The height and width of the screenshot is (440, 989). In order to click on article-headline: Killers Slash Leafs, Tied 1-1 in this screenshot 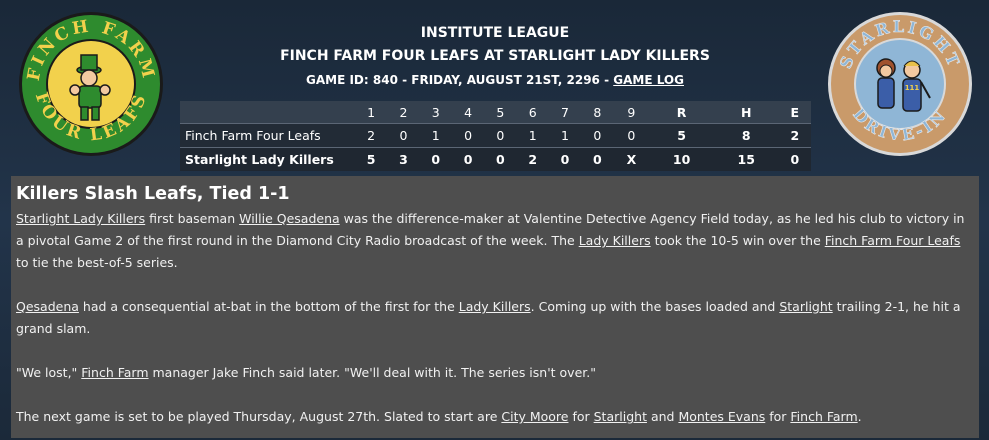, I will do `click(153, 194)`.